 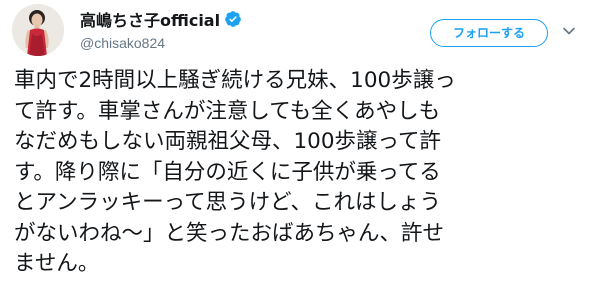 I want to click on tweet-text-line: 車内で2時間以上騒ぎ続ける兄妹、100歩譲っ, so click(x=235, y=80).